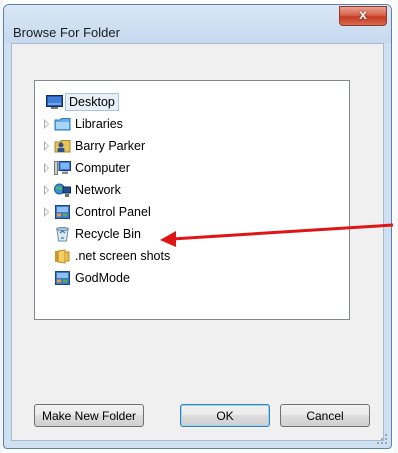 This screenshot has height=453, width=398. What do you see at coordinates (62, 234) in the screenshot?
I see `recycle-bin-icon` at bounding box center [62, 234].